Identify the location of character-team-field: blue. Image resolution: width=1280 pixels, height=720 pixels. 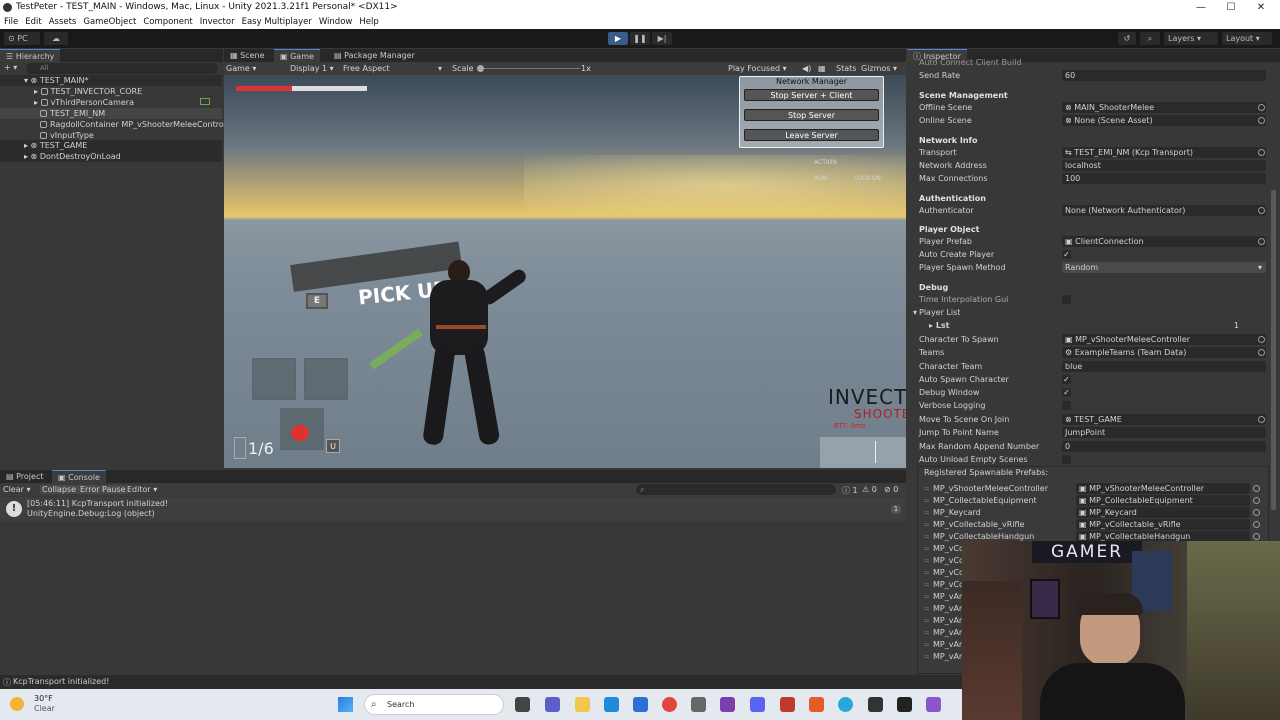
(1164, 366).